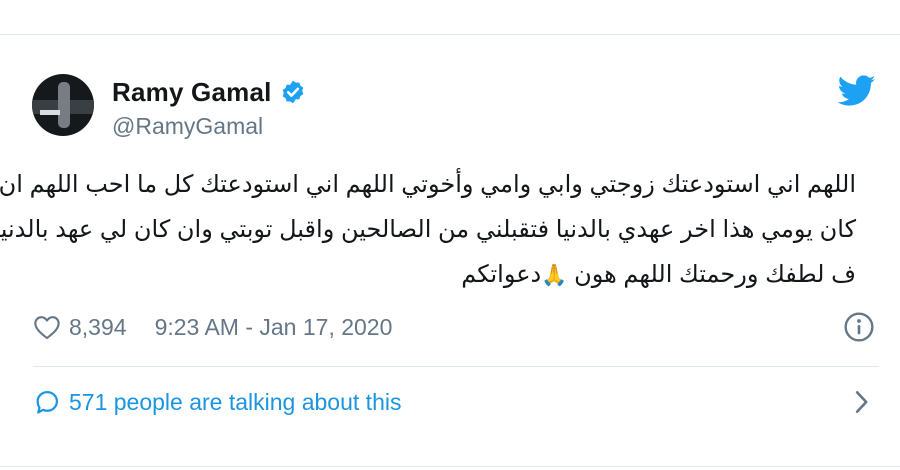 The height and width of the screenshot is (470, 900). I want to click on tweet-meta: 8,394 9:23 AM - Jan 17, 2020, so click(212, 327).